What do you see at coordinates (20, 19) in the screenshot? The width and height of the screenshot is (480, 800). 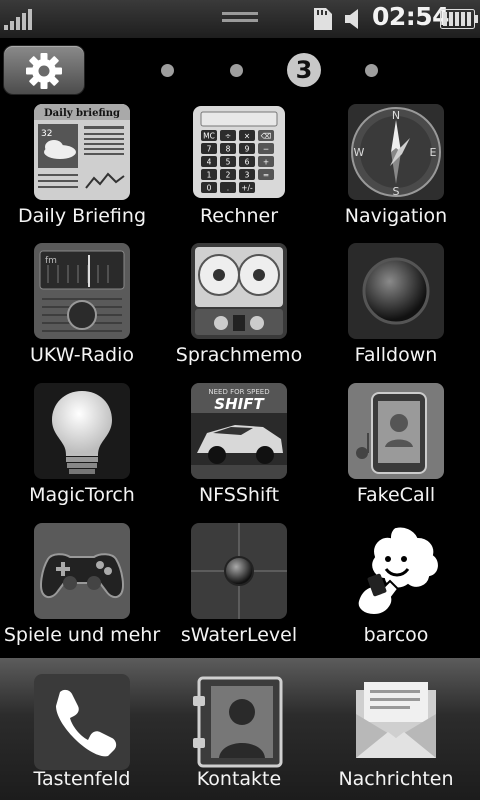 I see `signal-strength-icon` at bounding box center [20, 19].